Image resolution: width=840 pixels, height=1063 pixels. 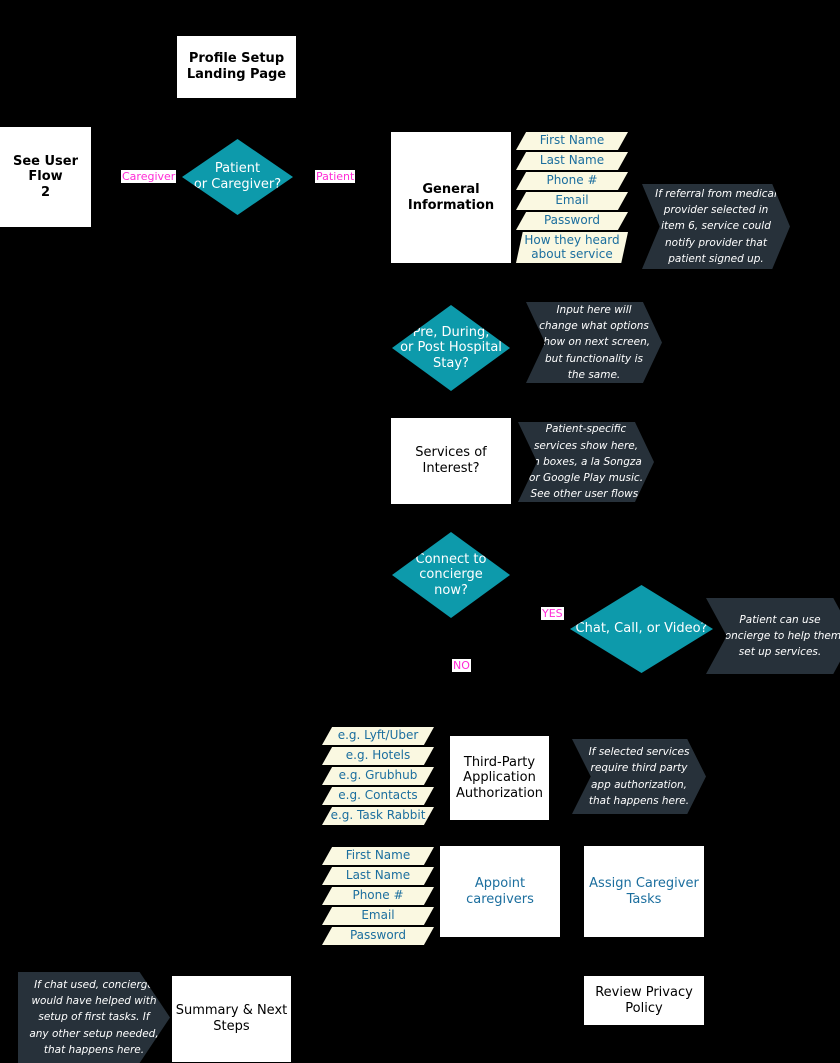 I want to click on data-shape-caregiver-phone: Phone #, so click(x=378, y=896).